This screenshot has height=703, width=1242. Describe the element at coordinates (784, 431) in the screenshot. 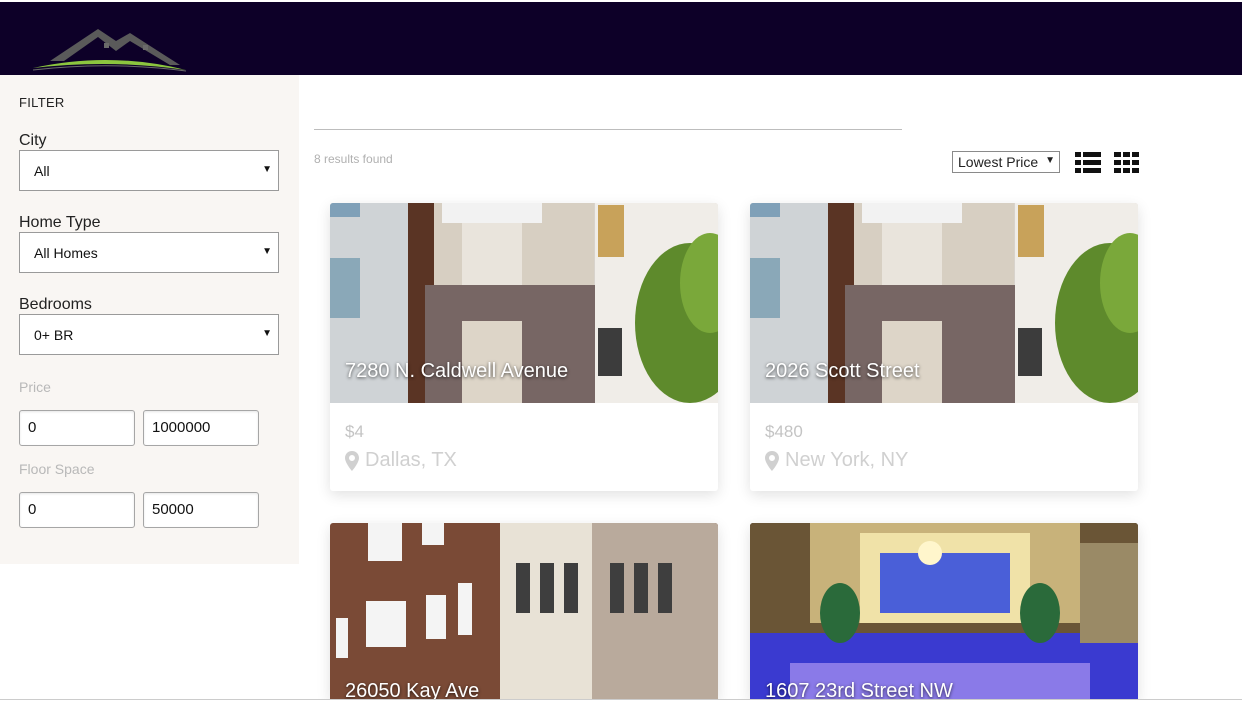

I see `listing-price: $480` at that location.